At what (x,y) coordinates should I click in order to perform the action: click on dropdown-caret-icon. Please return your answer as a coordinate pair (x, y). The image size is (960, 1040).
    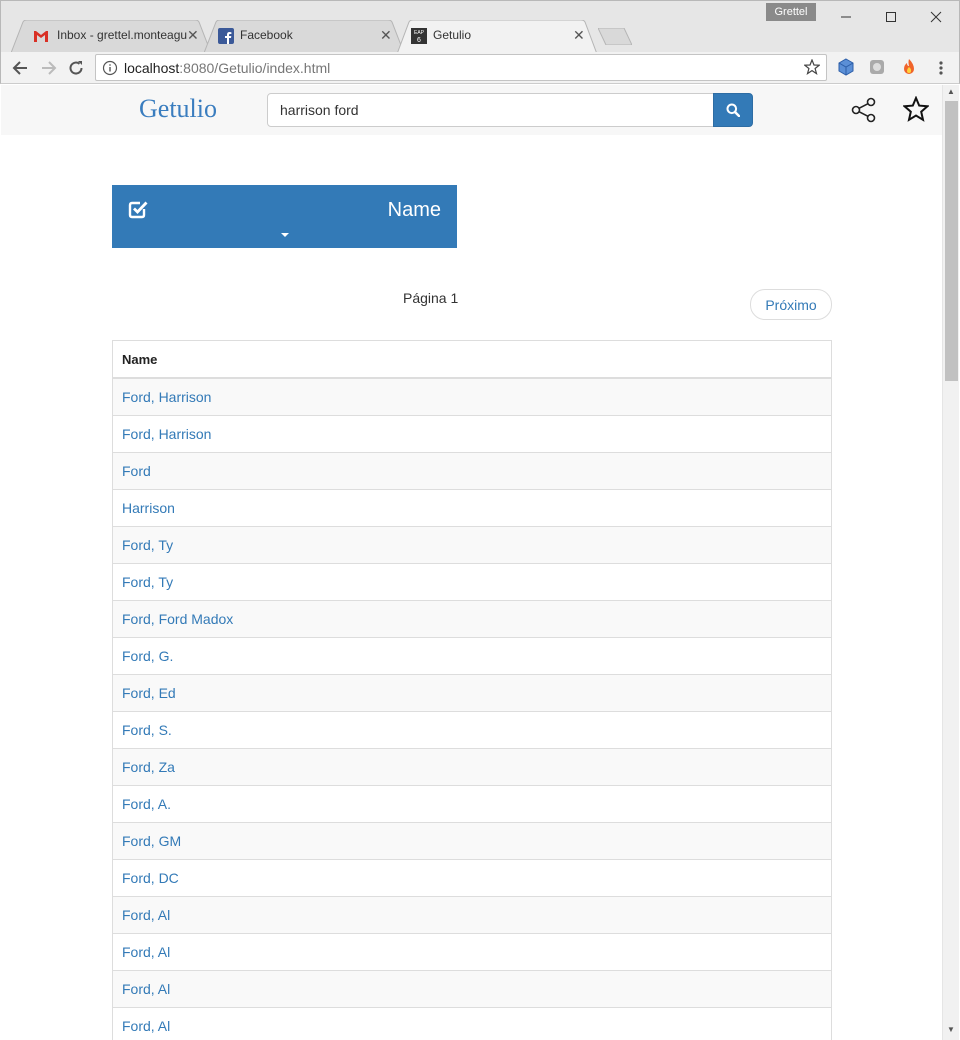
    Looking at the image, I should click on (285, 235).